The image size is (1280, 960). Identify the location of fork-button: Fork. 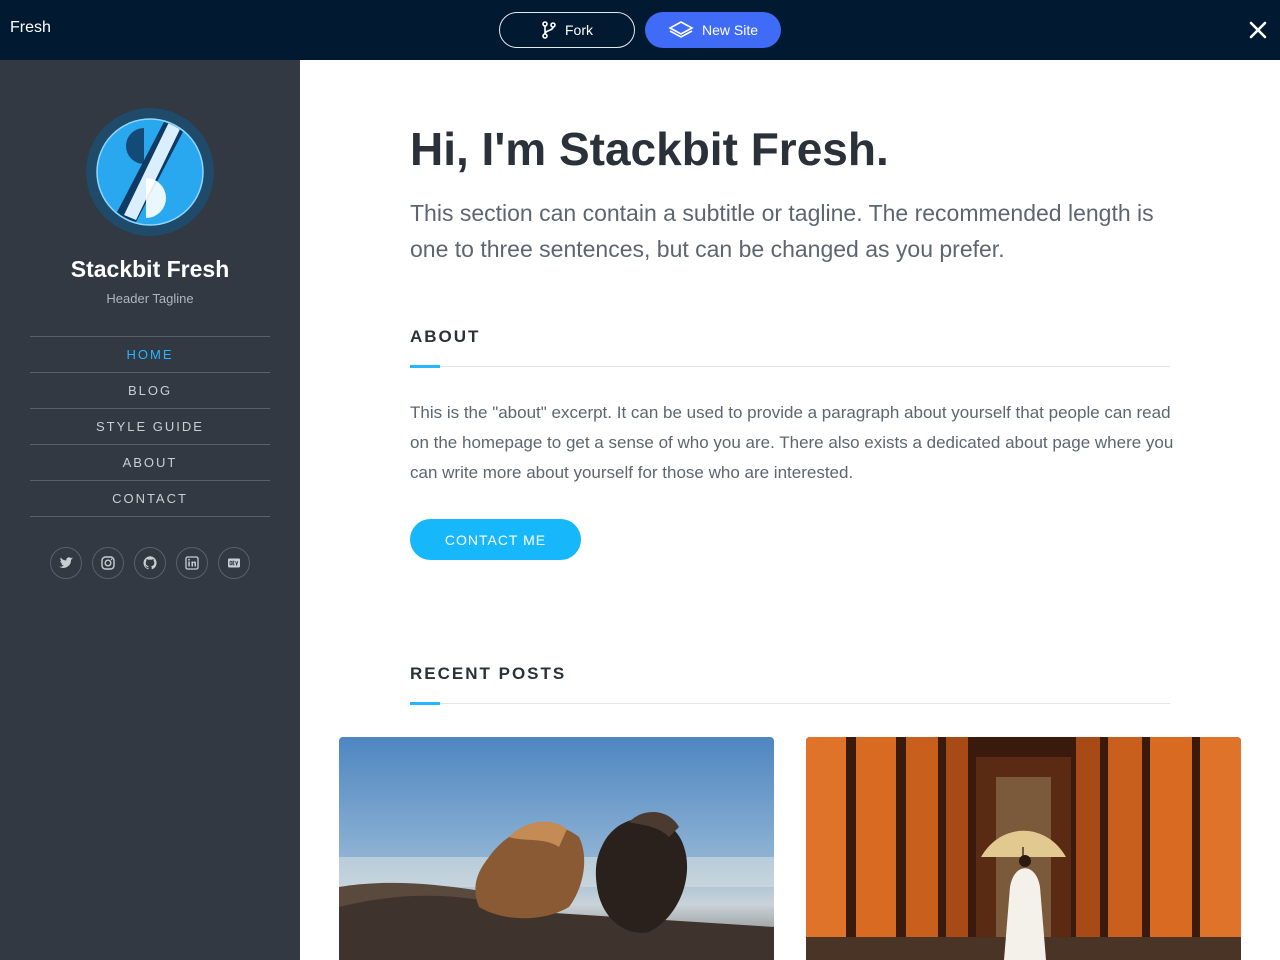
(567, 30).